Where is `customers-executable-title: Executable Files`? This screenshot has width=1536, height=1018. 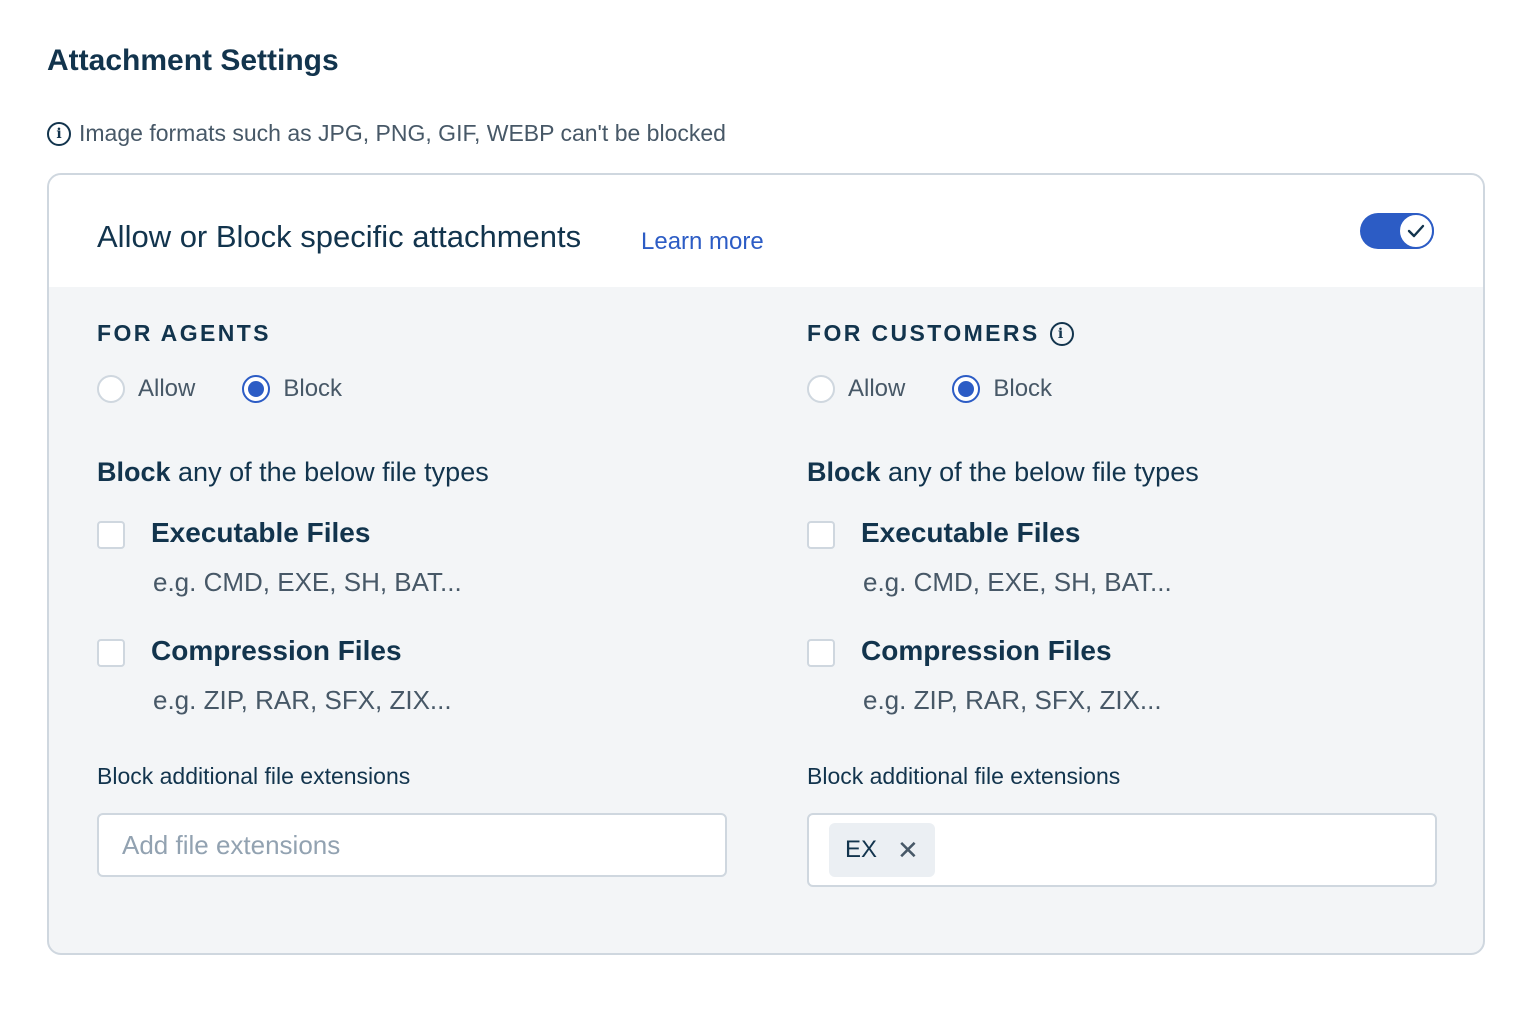 customers-executable-title: Executable Files is located at coordinates (971, 532).